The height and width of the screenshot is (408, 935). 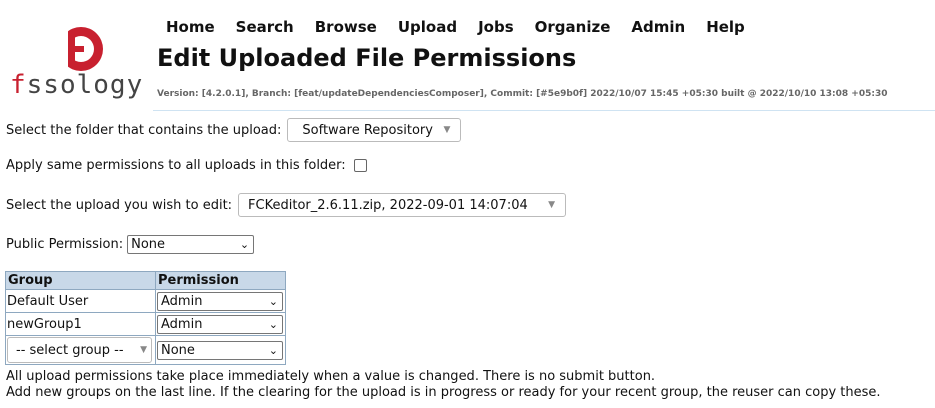 I want to click on folder-select: Software Repository ▼, so click(x=374, y=130).